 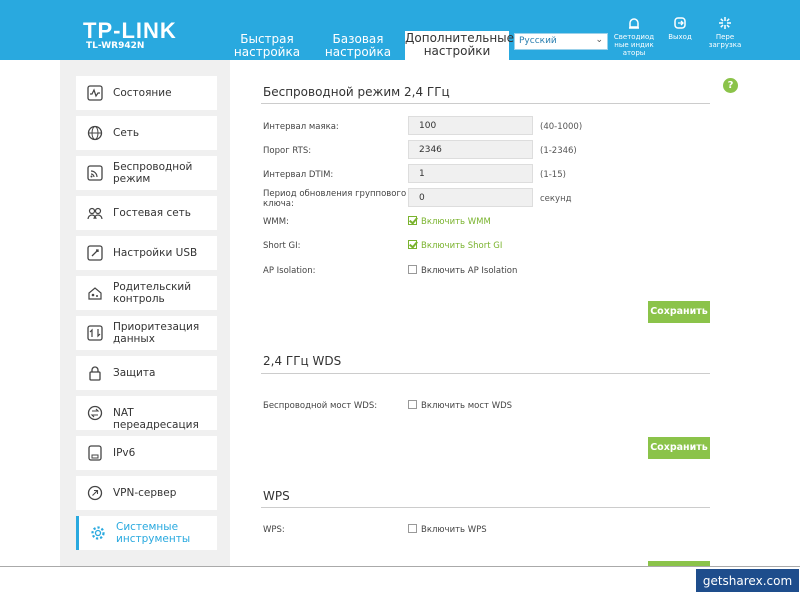 I want to click on group-key-period-input: 0, so click(x=470, y=197).